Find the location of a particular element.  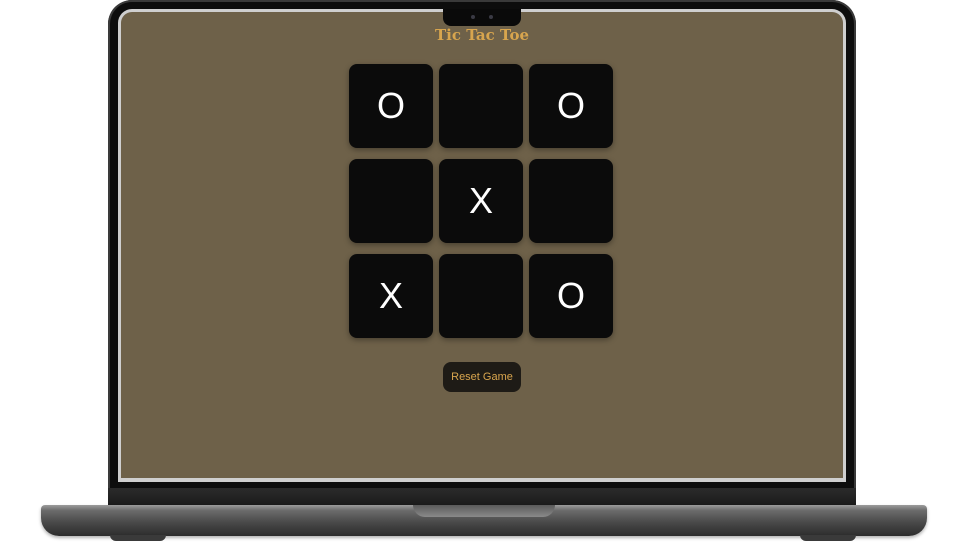

board-cell-5: X is located at coordinates (481, 201).